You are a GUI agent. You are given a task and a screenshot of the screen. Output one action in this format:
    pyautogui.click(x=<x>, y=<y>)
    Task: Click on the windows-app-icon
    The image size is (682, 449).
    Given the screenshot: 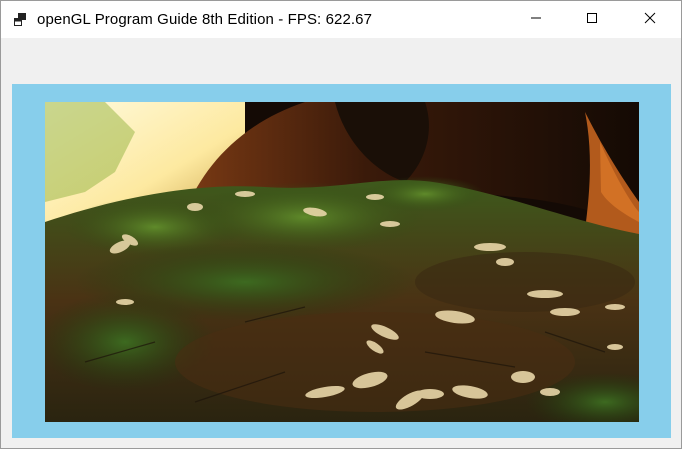 What is the action you would take?
    pyautogui.click(x=20, y=20)
    